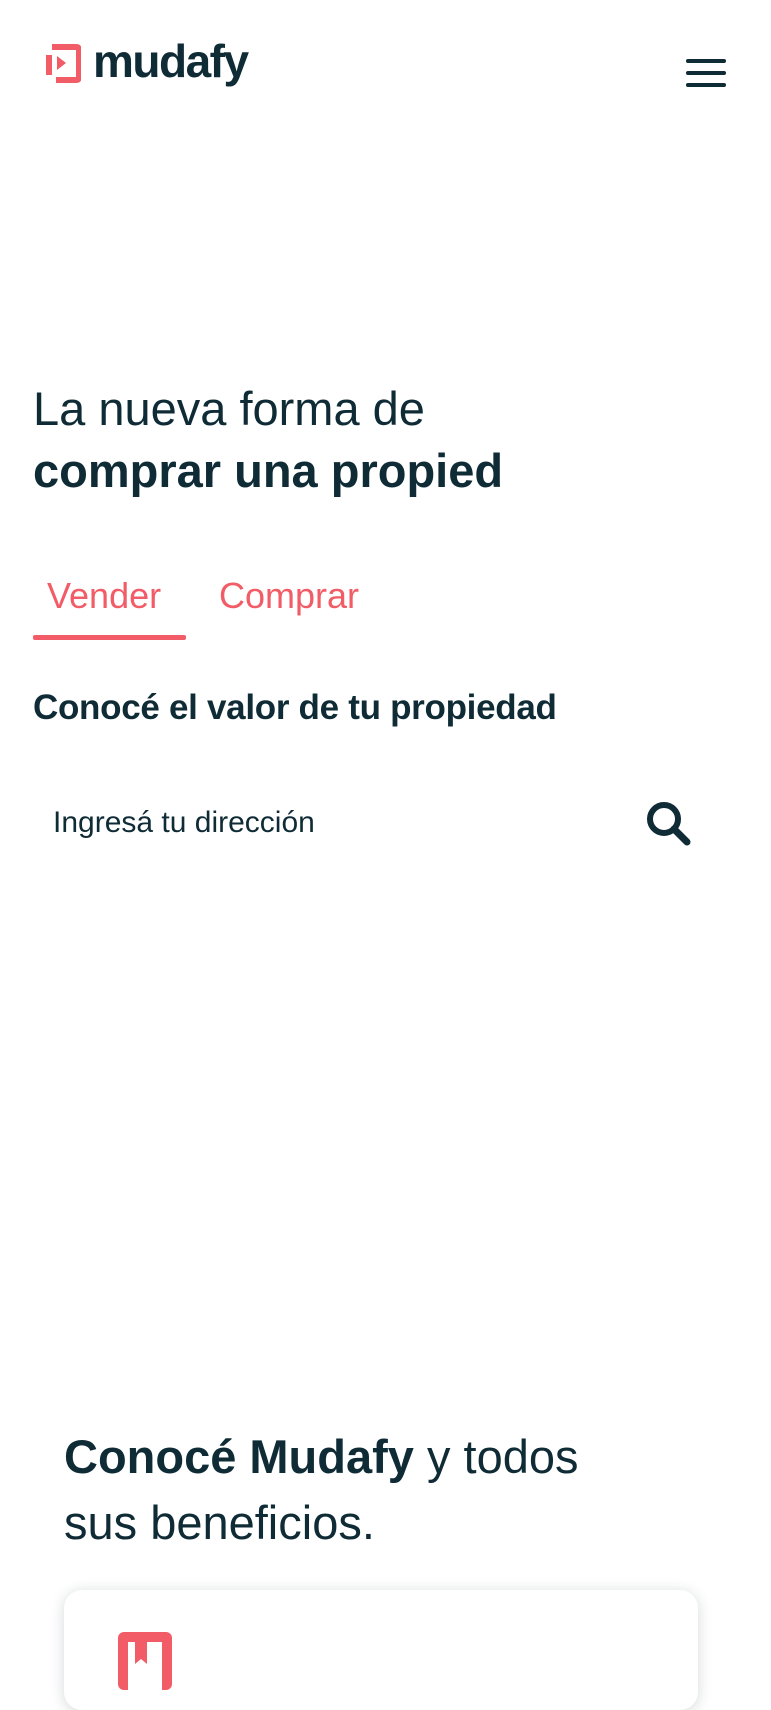 The image size is (771, 1710). I want to click on benefits-title-line2: sus beneficios., so click(219, 1522).